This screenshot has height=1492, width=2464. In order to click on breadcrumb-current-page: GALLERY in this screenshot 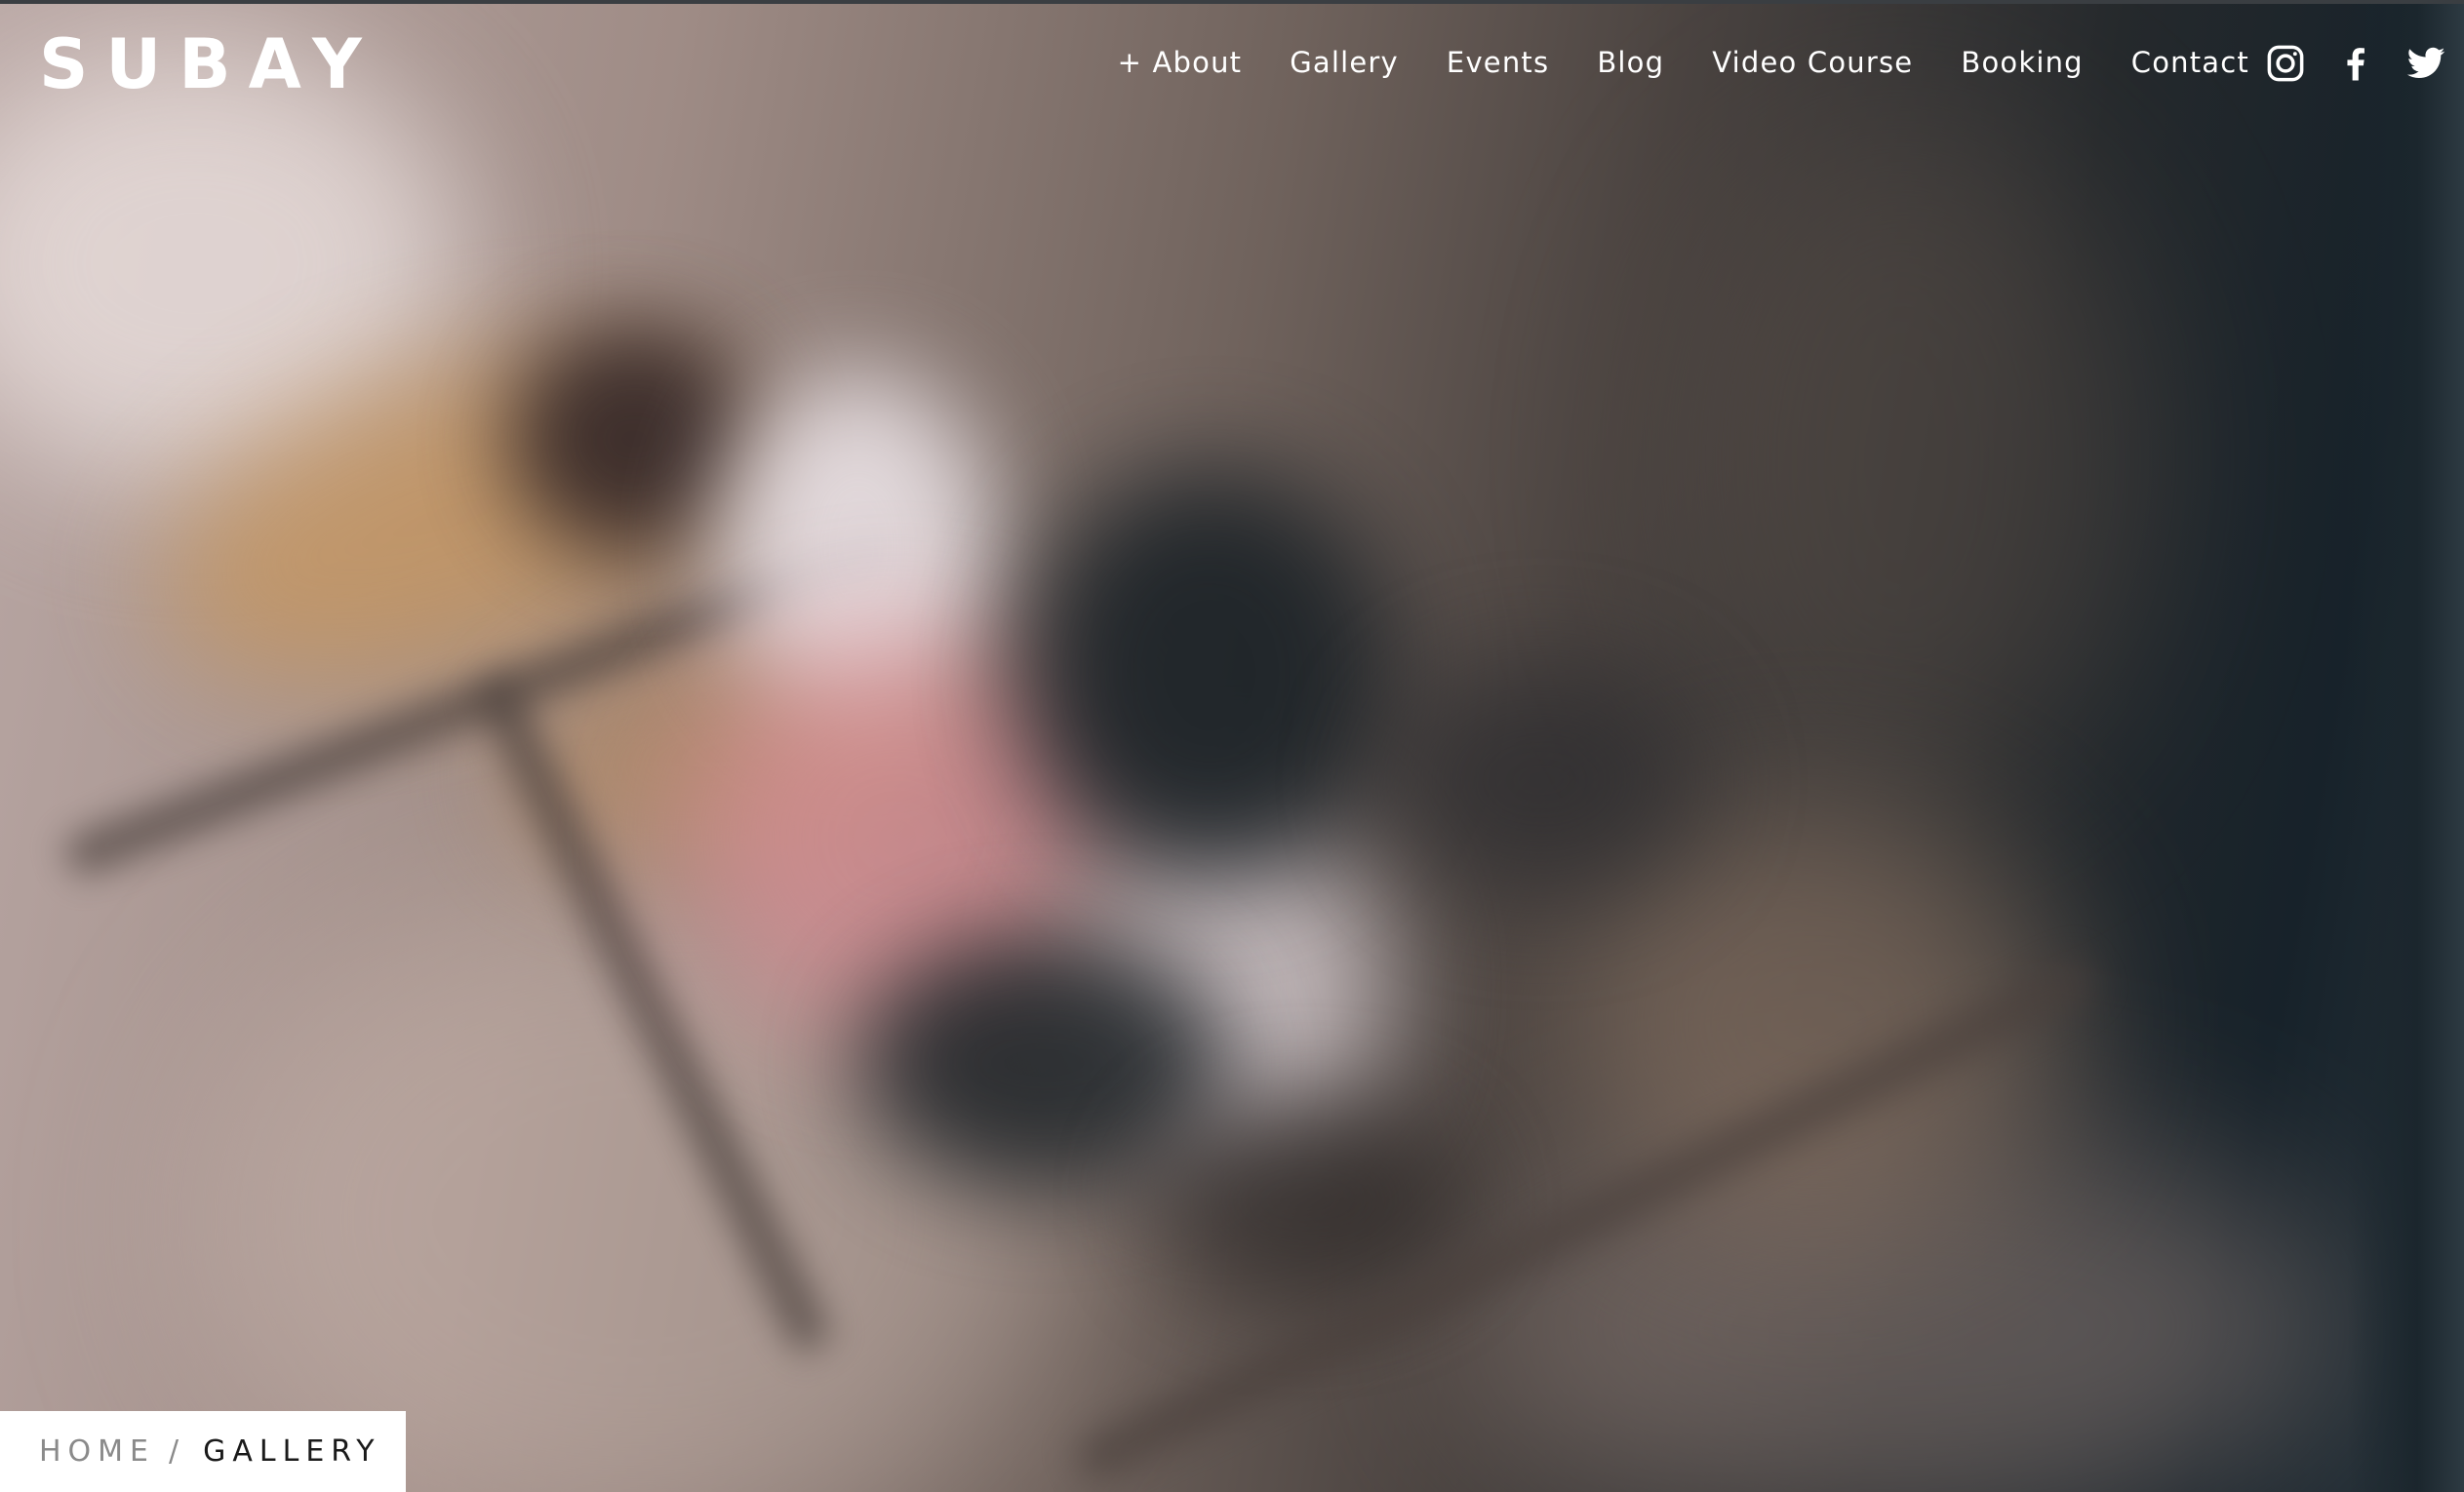, I will do `click(292, 1451)`.